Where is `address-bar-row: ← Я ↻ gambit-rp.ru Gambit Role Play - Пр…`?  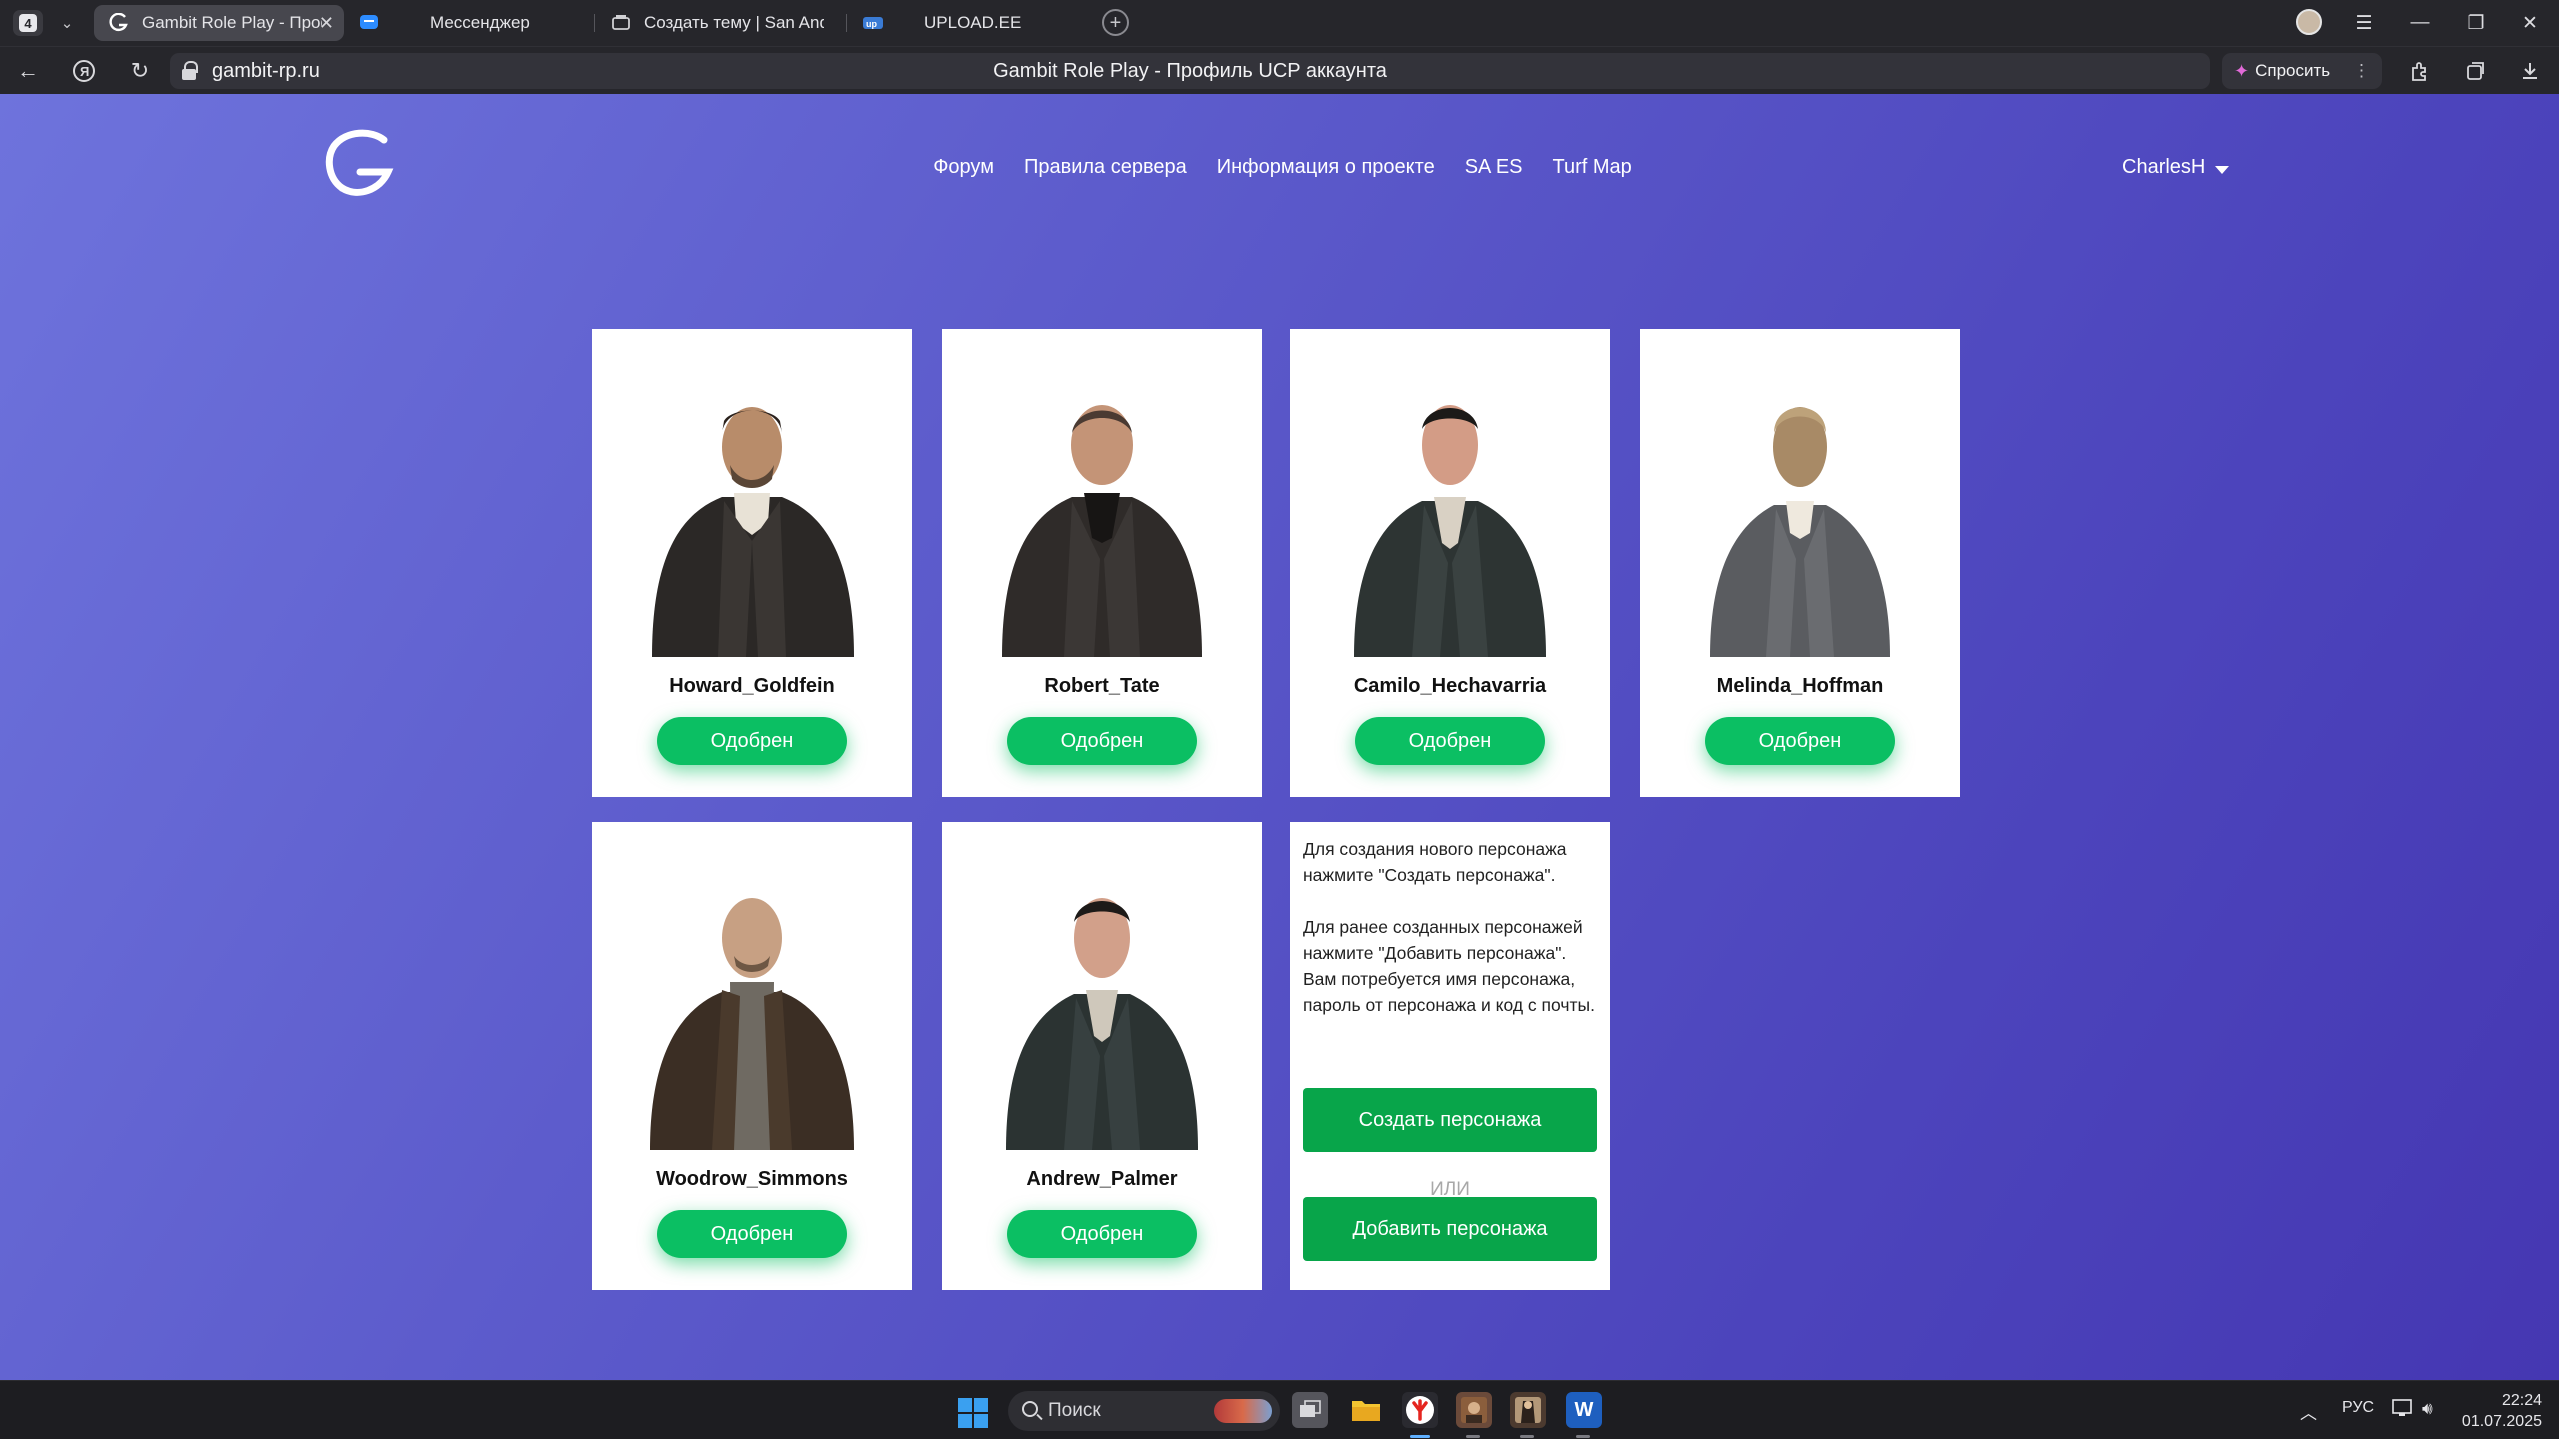 address-bar-row: ← Я ↻ gambit-rp.ru Gambit Role Play - Пр… is located at coordinates (1279, 70).